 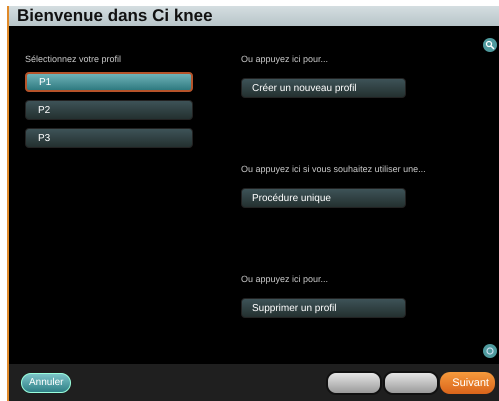 I want to click on window-title: Bienvenue dans Ci knee, so click(x=254, y=16).